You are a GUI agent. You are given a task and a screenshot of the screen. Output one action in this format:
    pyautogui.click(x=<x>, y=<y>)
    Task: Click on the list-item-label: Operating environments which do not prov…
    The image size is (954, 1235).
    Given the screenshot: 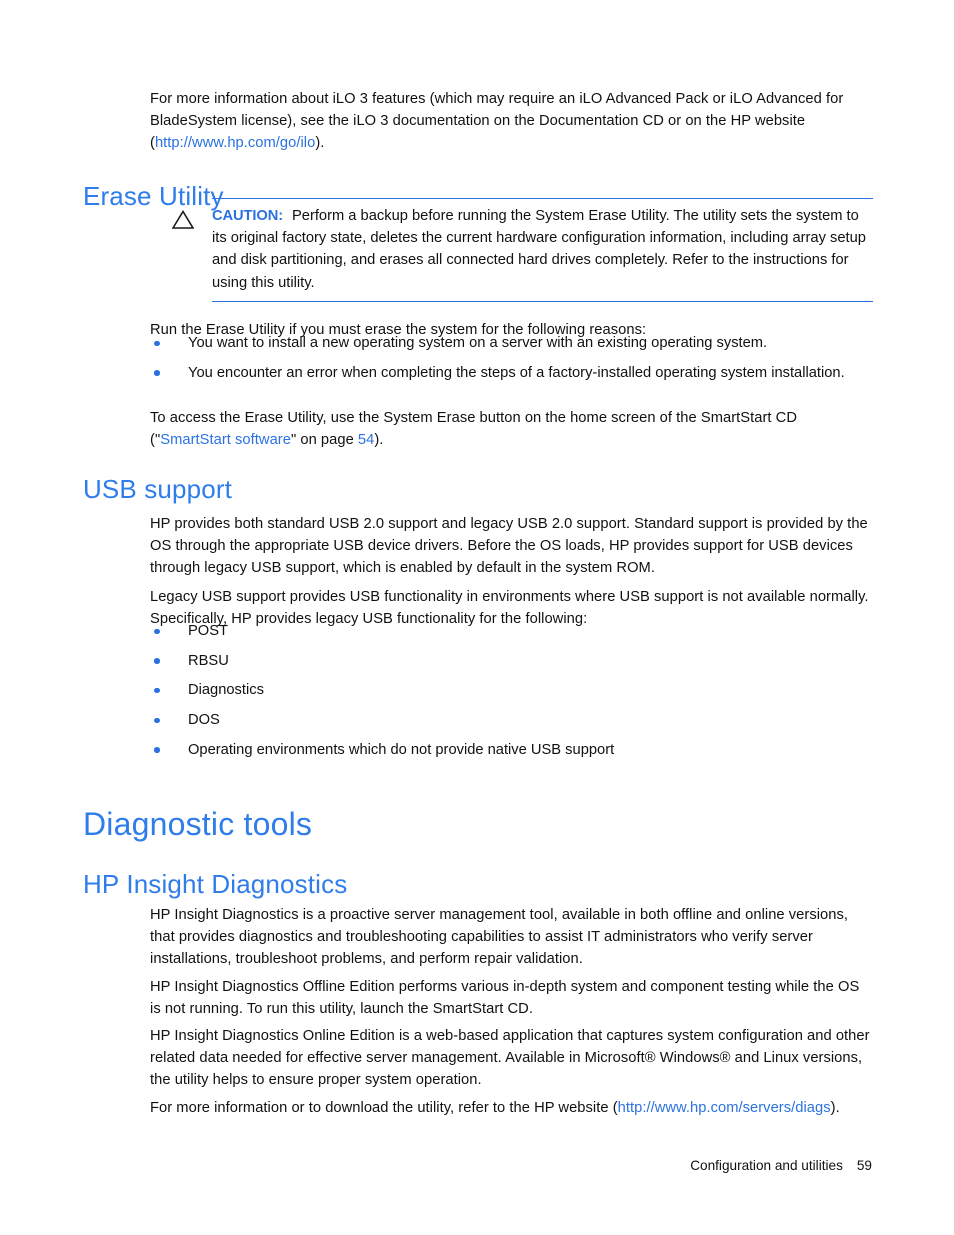 What is the action you would take?
    pyautogui.click(x=401, y=749)
    